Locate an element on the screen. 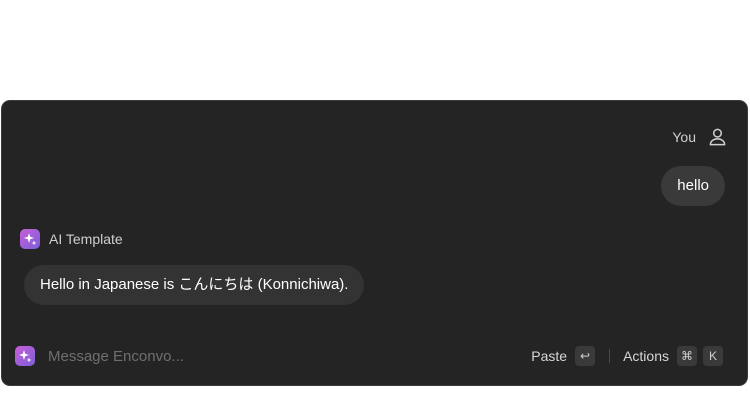 Image resolution: width=750 pixels, height=404 pixels. ai-message-header: AI Template is located at coordinates (71, 239).